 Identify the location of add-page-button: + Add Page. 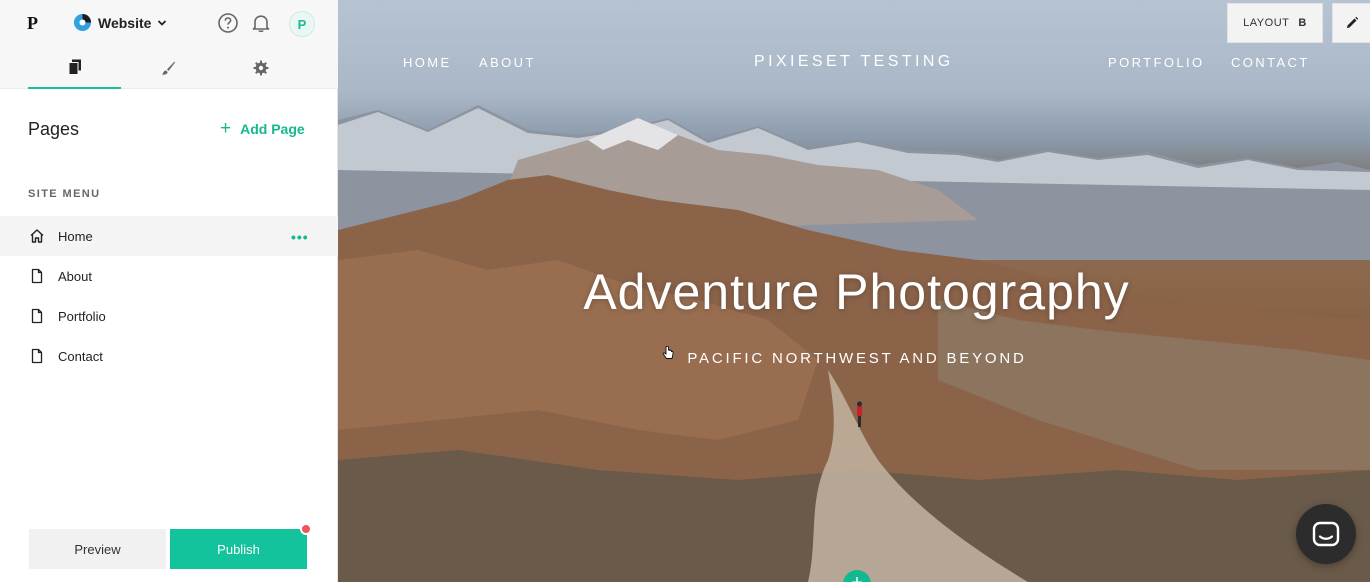
(262, 128).